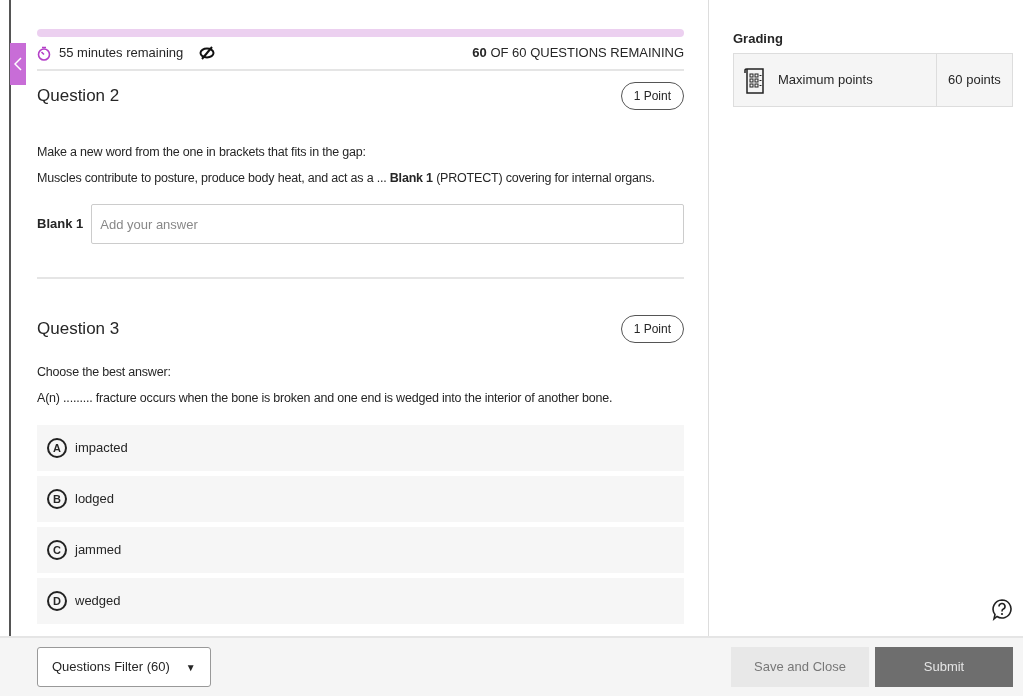 This screenshot has height=696, width=1023. Describe the element at coordinates (98, 601) in the screenshot. I see `option-text: wedged` at that location.